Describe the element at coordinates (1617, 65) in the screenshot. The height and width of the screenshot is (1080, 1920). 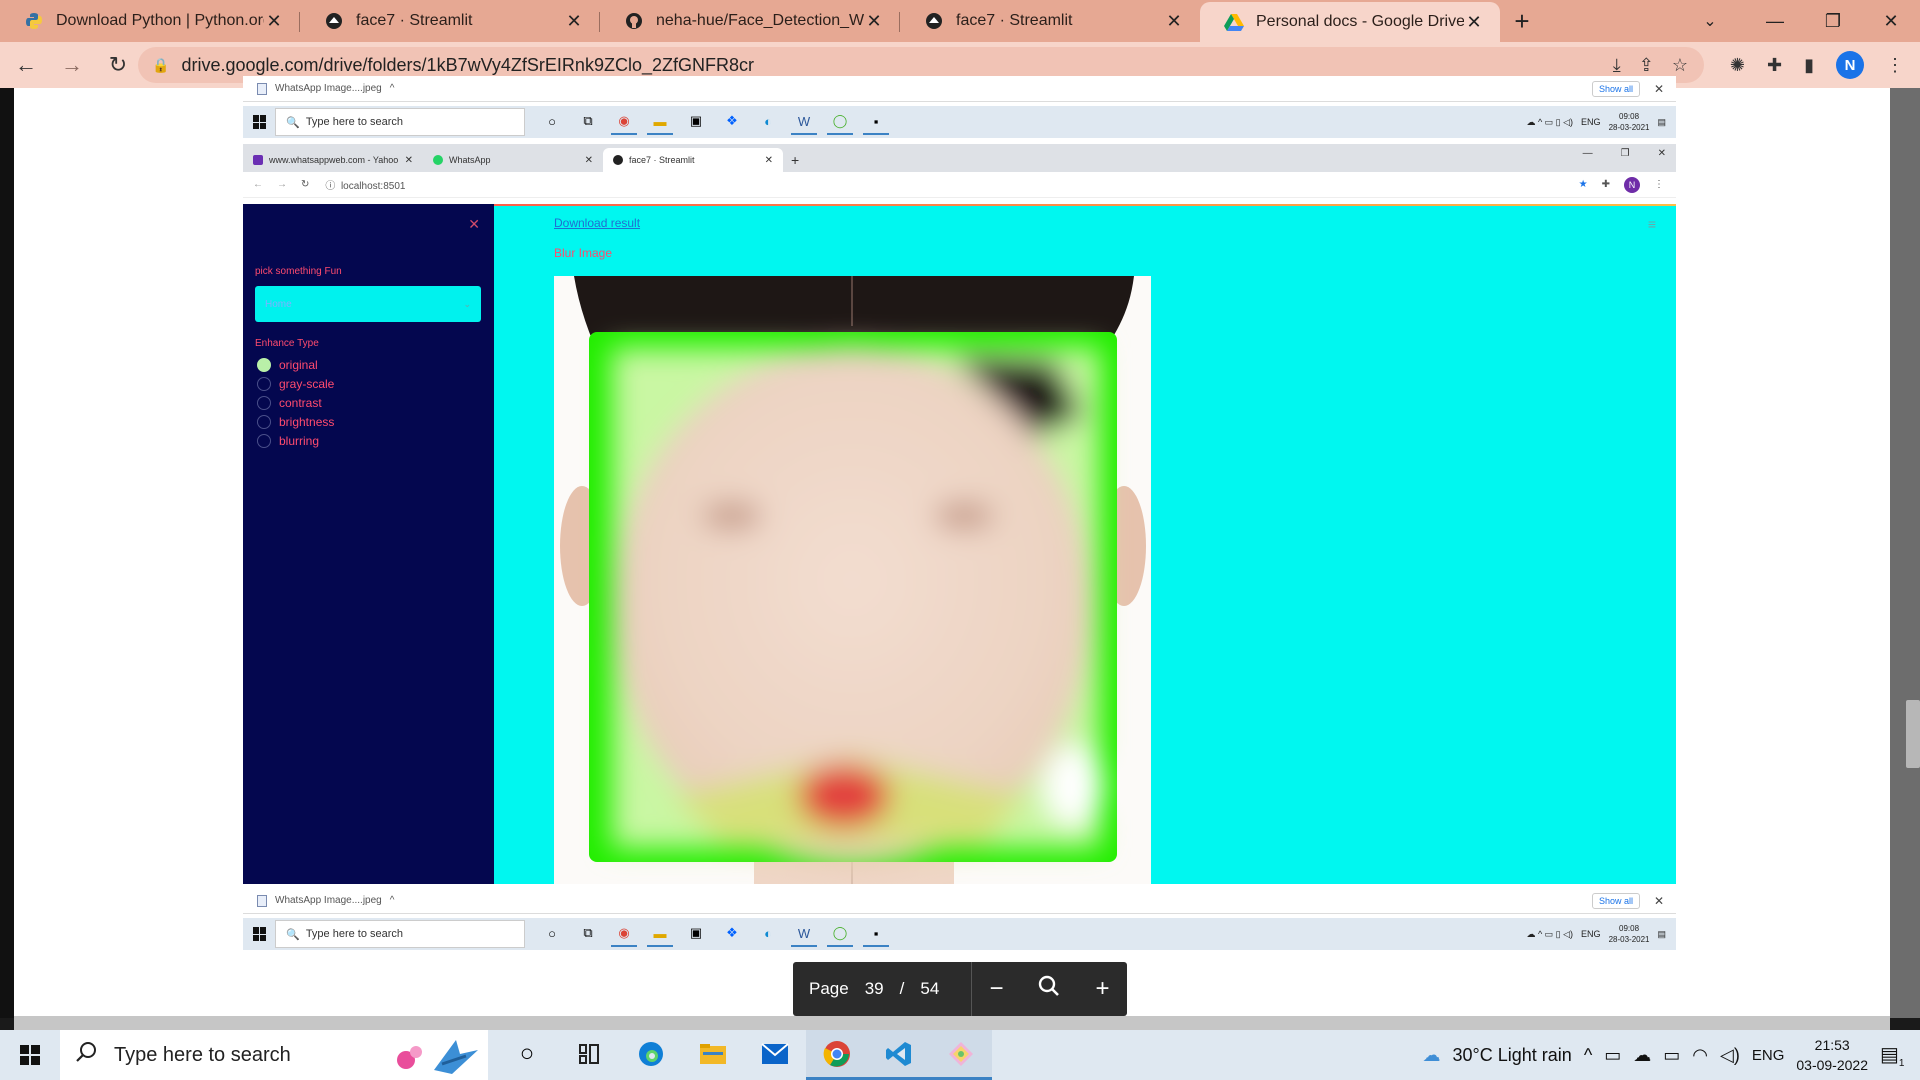
I see `install-icon: ⤓` at that location.